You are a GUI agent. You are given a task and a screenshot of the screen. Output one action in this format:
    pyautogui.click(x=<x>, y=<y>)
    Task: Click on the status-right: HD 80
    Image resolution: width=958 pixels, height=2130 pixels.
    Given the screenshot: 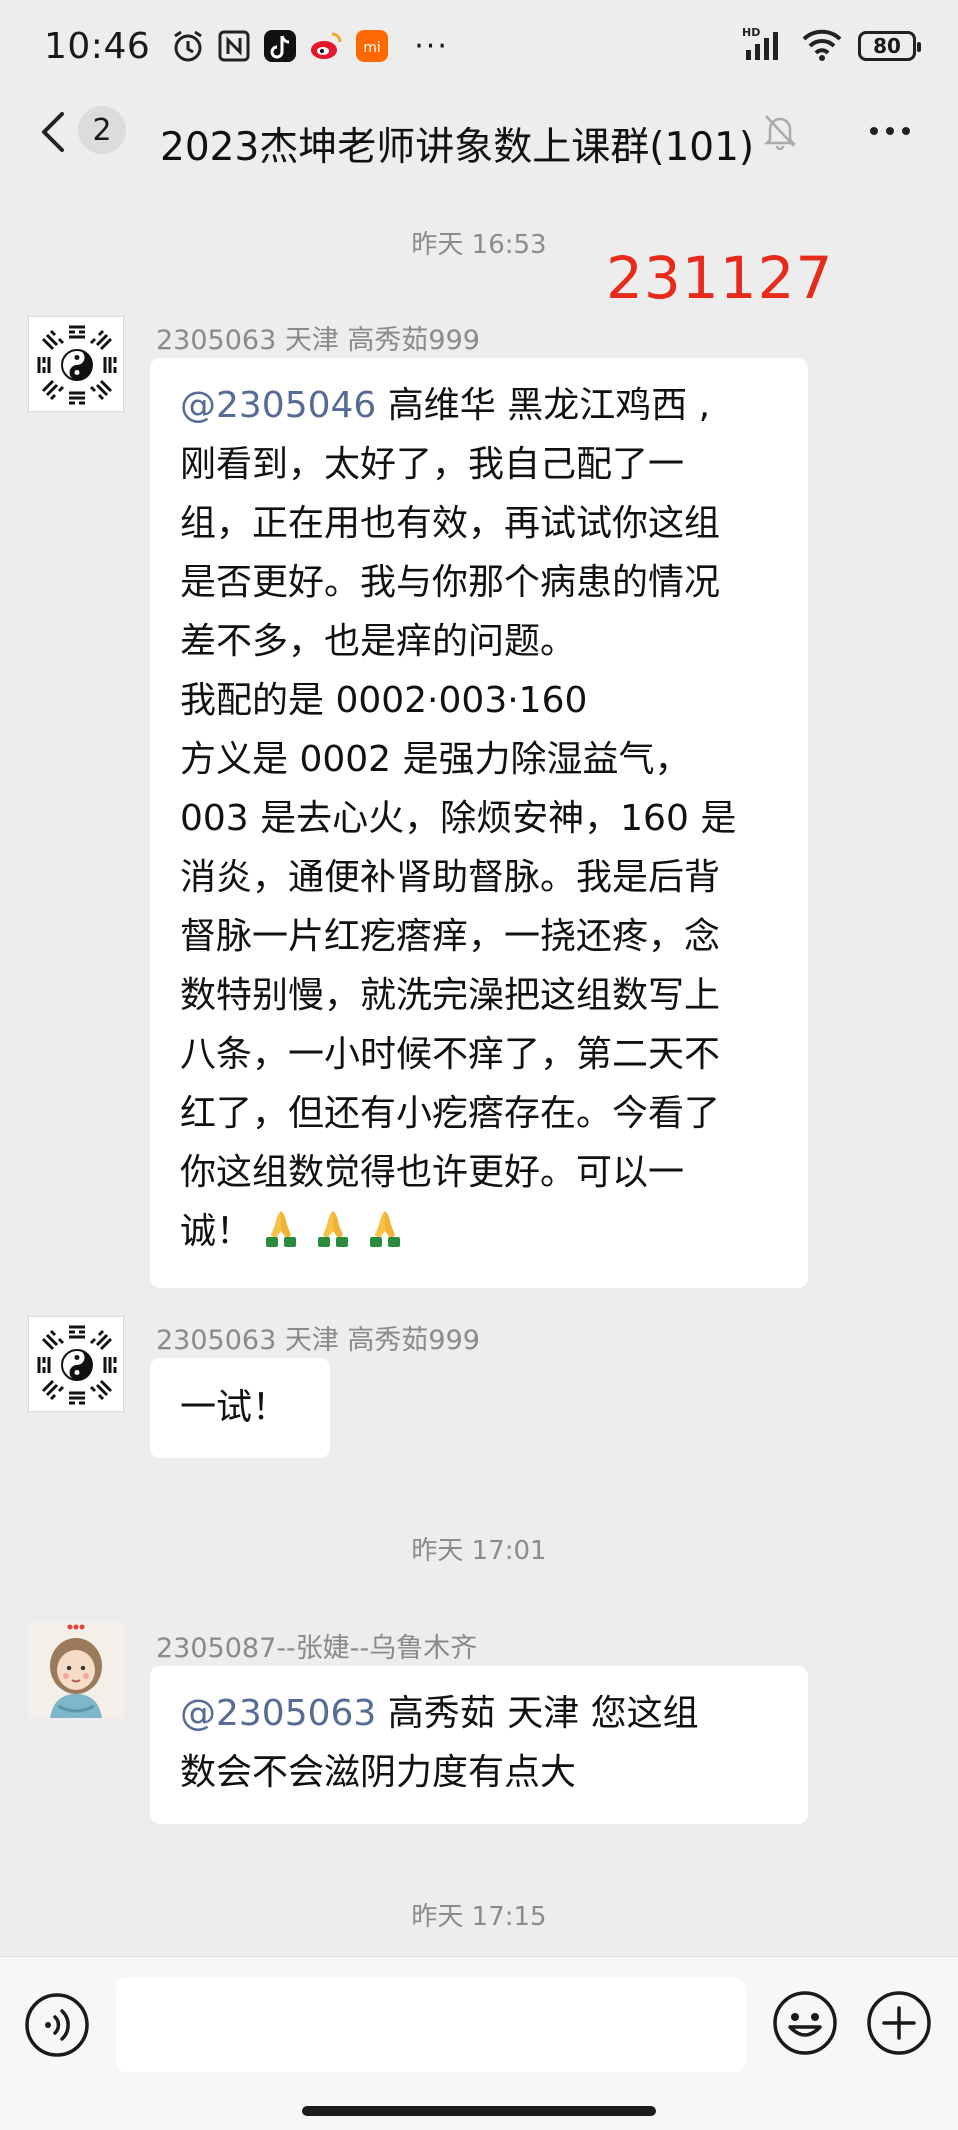 What is the action you would take?
    pyautogui.click(x=831, y=46)
    